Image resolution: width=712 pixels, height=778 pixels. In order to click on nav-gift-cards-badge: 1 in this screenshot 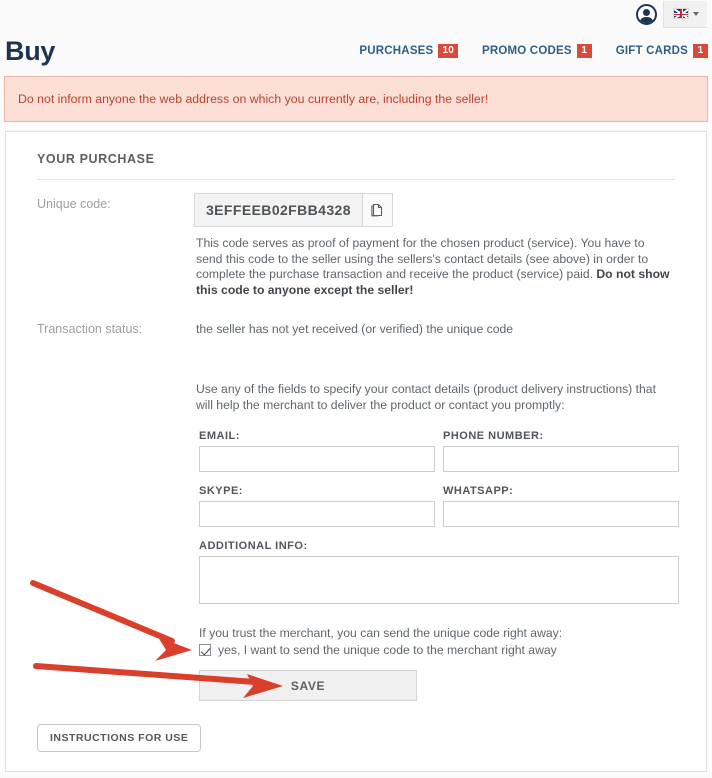, I will do `click(700, 51)`.